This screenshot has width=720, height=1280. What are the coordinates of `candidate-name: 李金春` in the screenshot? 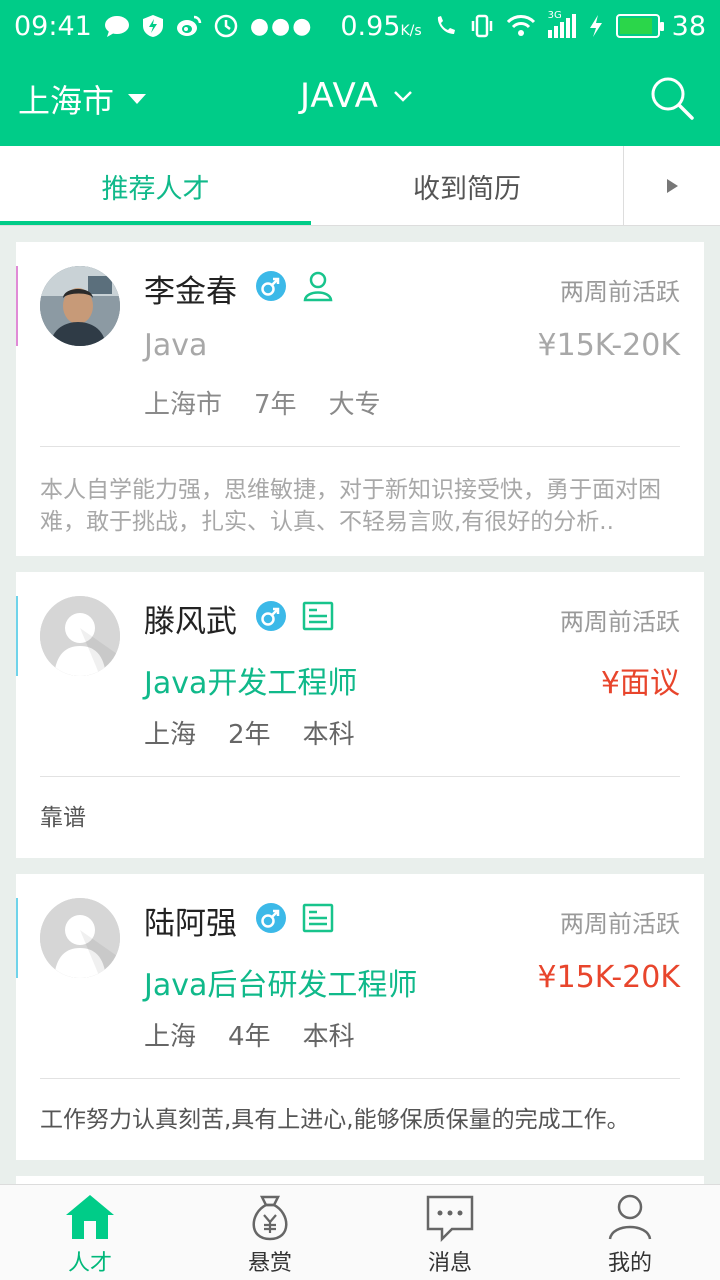 It's located at (190, 292).